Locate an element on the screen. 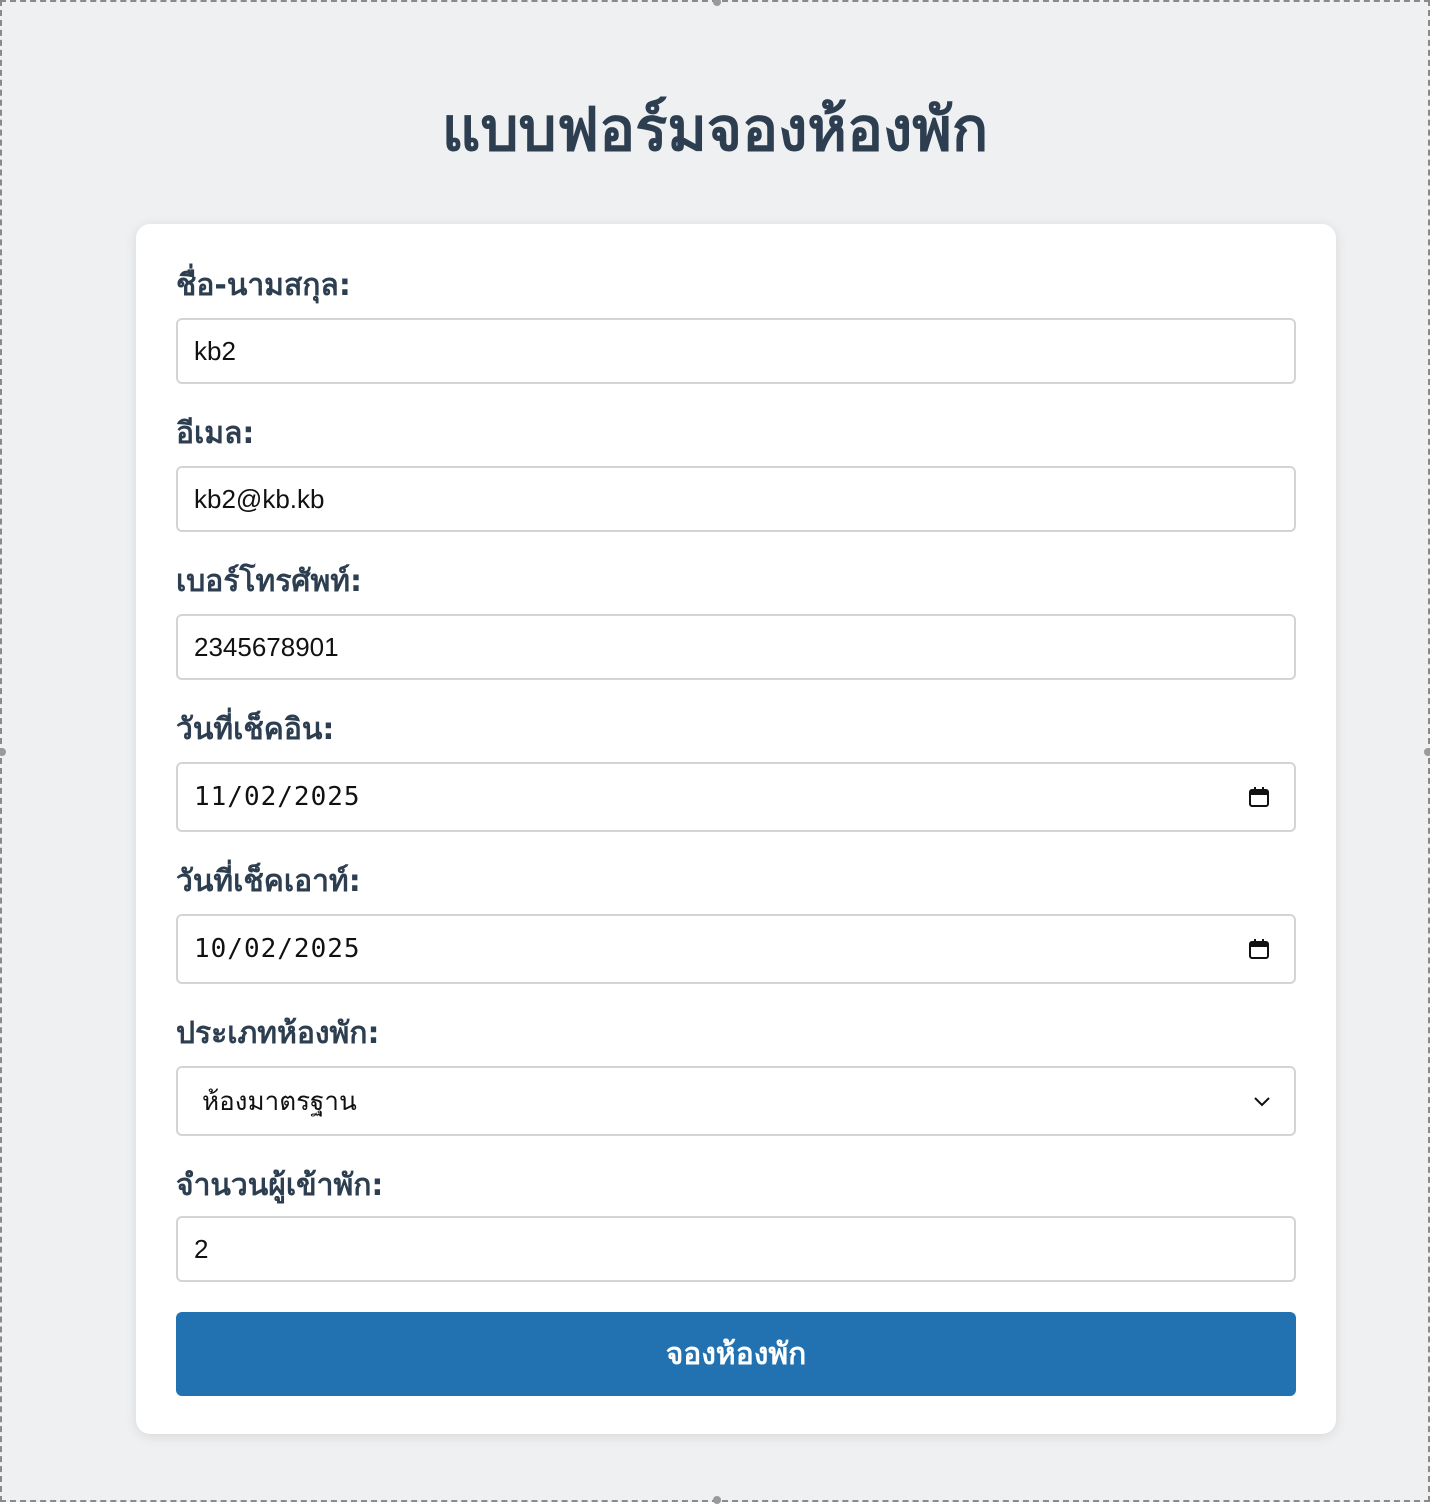 This screenshot has height=1504, width=1430. checkin-date-value: 11/02/2025 is located at coordinates (277, 797).